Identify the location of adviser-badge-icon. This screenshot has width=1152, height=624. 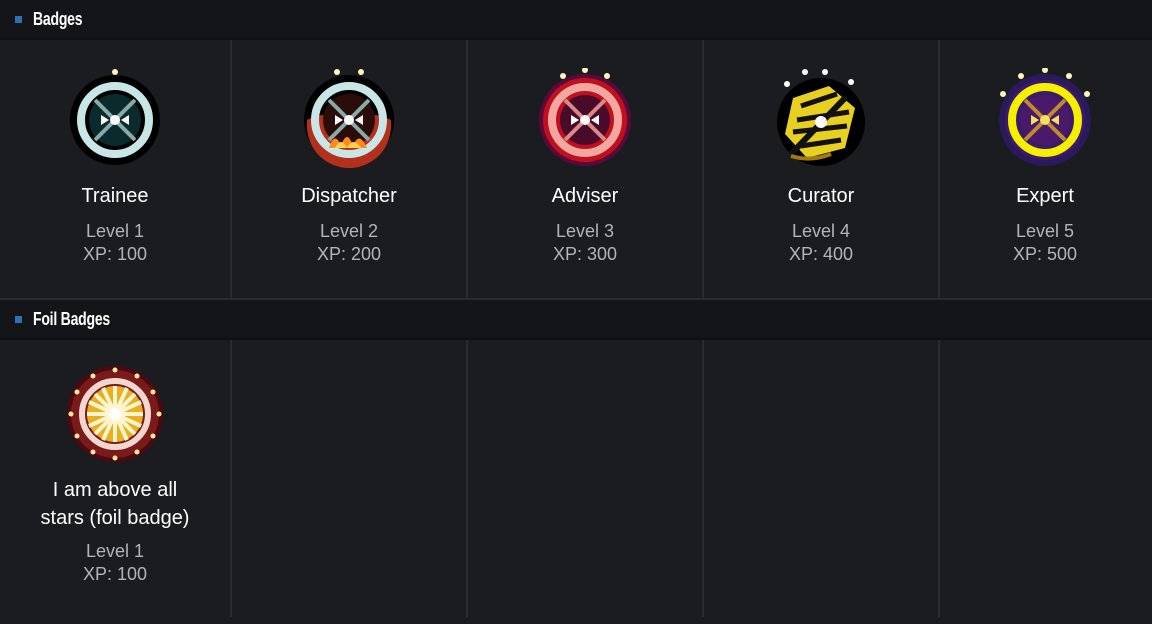
(585, 117).